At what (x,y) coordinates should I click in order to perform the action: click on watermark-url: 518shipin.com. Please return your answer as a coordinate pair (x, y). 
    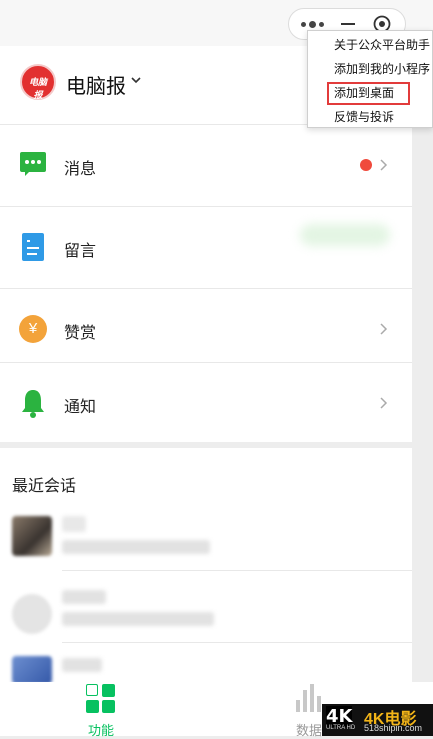
    Looking at the image, I should click on (393, 728).